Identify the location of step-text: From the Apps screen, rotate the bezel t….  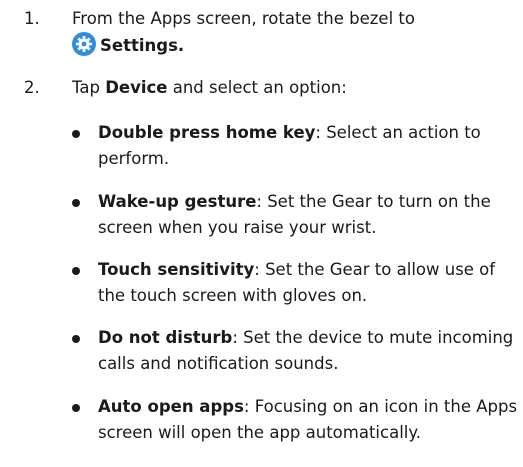
(292, 32).